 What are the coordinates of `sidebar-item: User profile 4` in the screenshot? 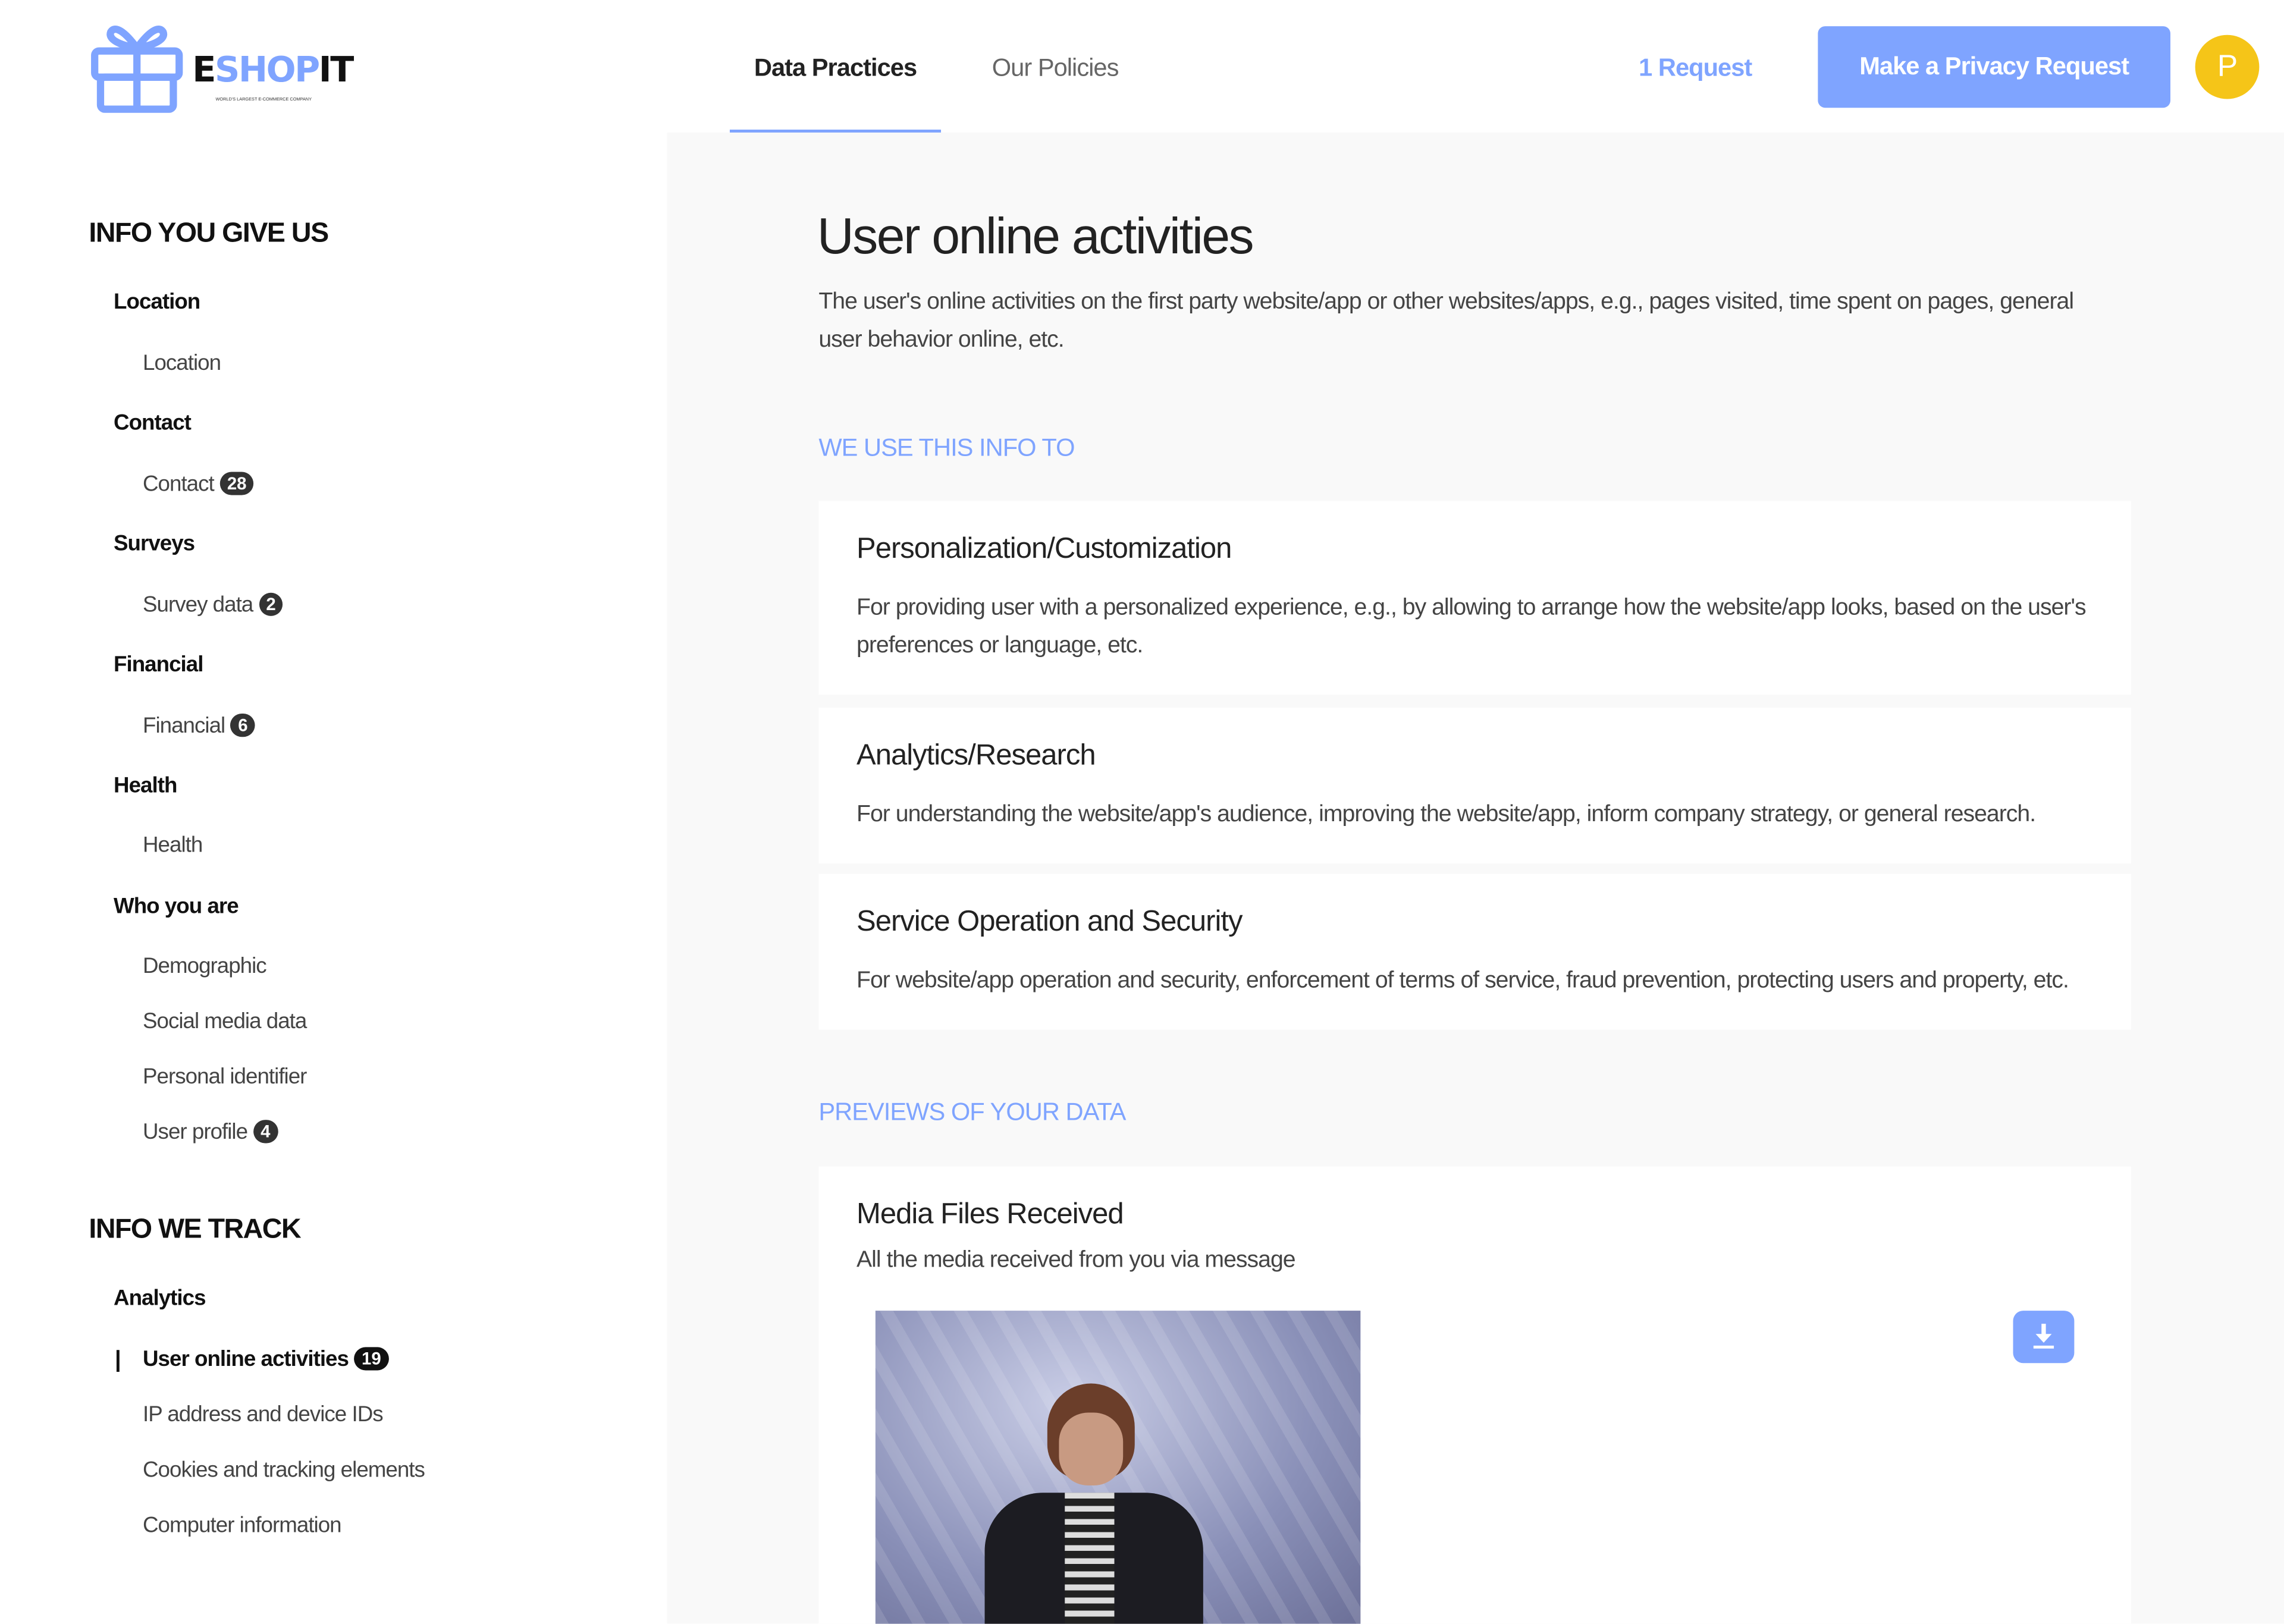 It's located at (210, 1132).